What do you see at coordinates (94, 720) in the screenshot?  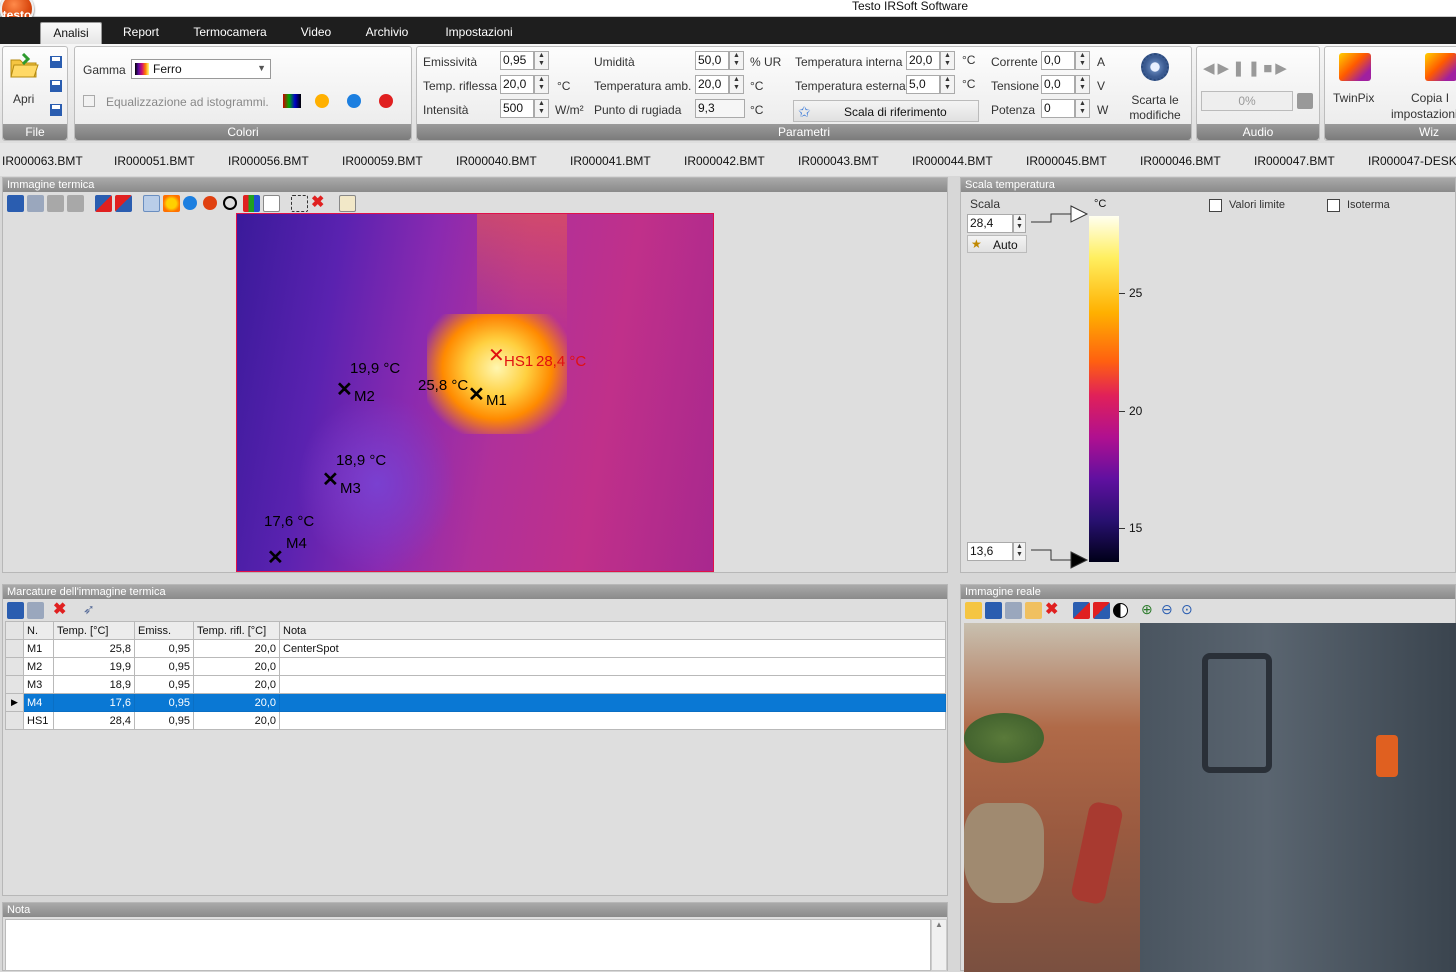 I see `cell-temp: 28,4` at bounding box center [94, 720].